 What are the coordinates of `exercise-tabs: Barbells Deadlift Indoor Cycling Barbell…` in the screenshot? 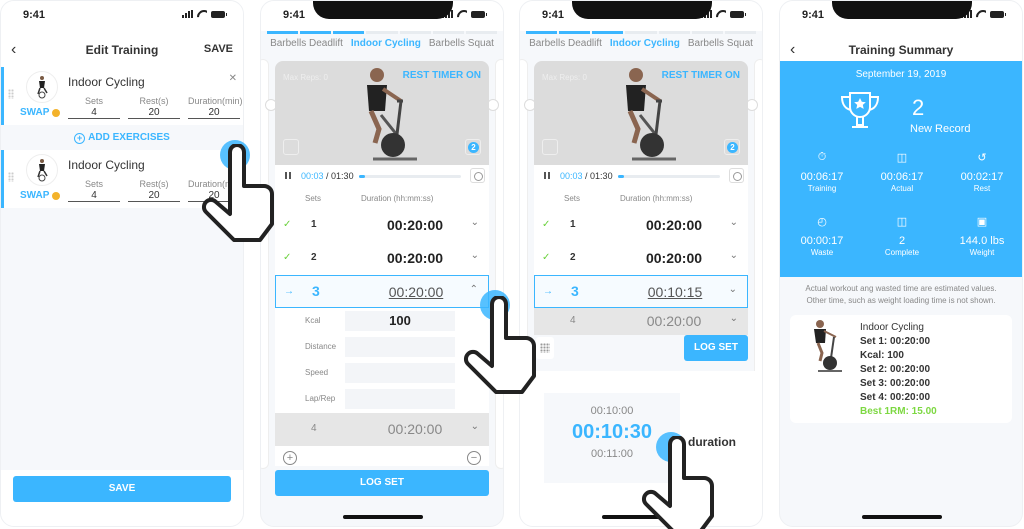 It's located at (641, 48).